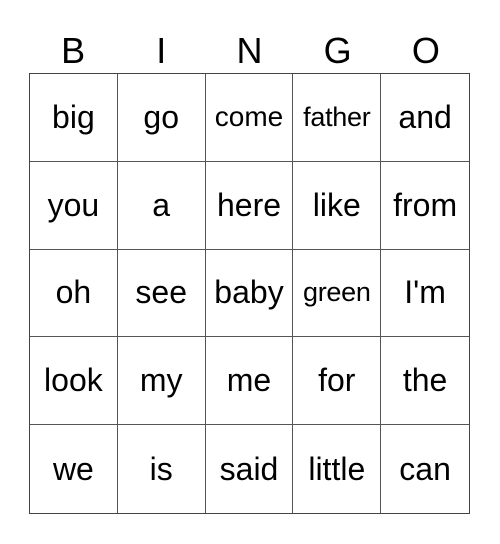 This screenshot has width=500, height=544. I want to click on bingo-cell: me, so click(249, 381).